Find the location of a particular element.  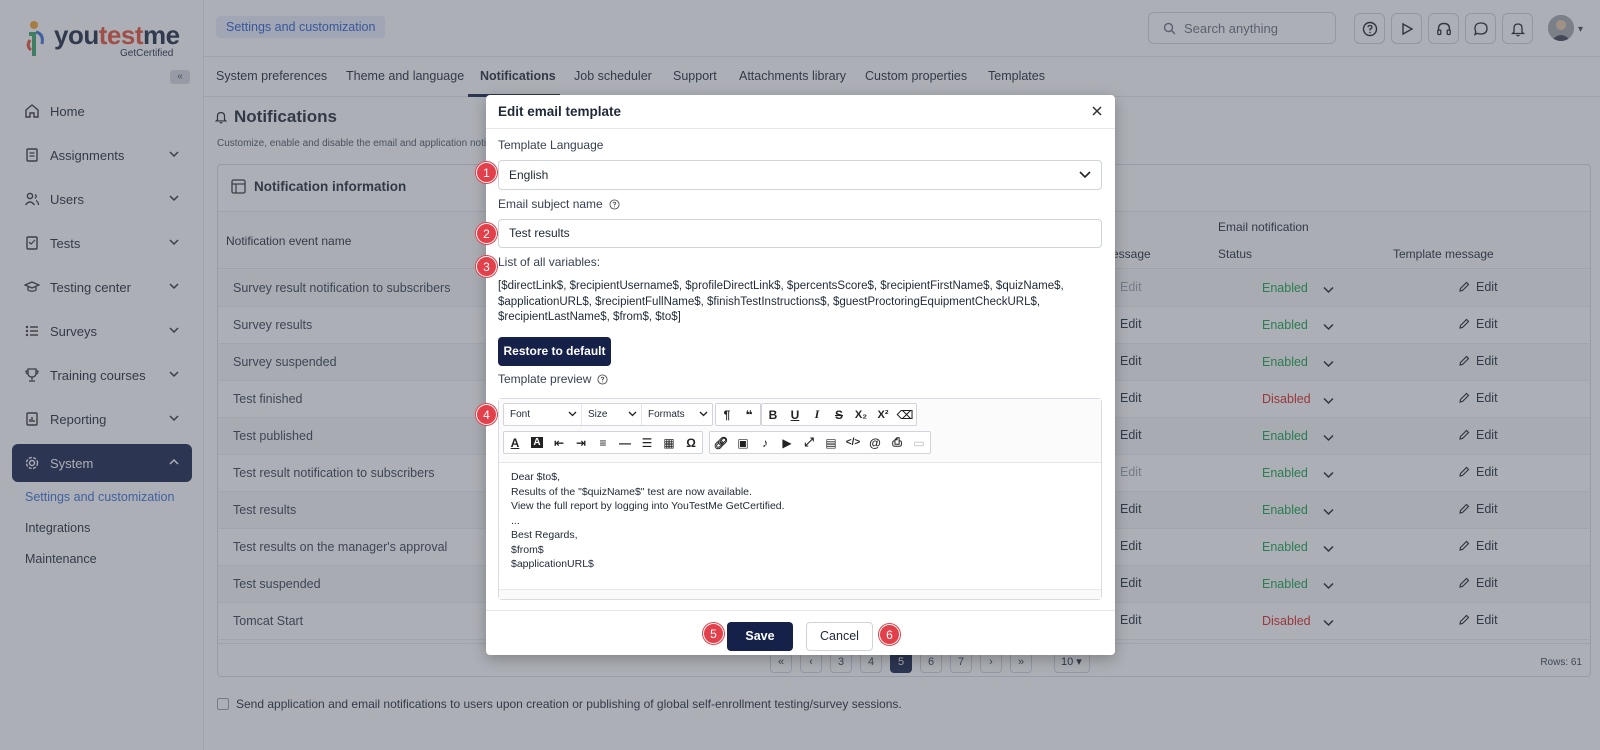

audio-icon: ♪ is located at coordinates (765, 442).